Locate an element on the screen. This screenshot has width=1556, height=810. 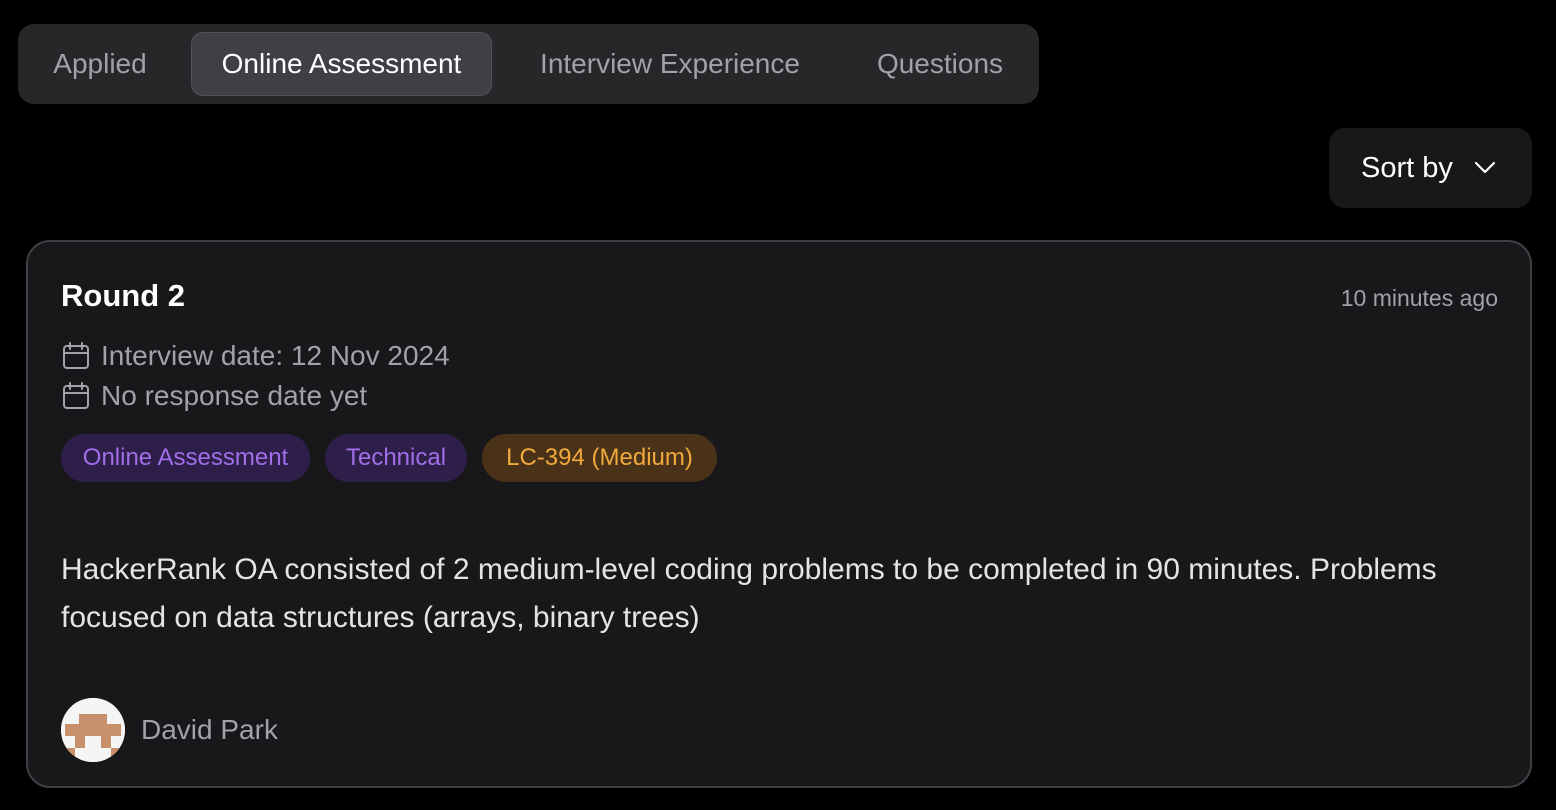
tab-questions: Questions is located at coordinates (940, 64).